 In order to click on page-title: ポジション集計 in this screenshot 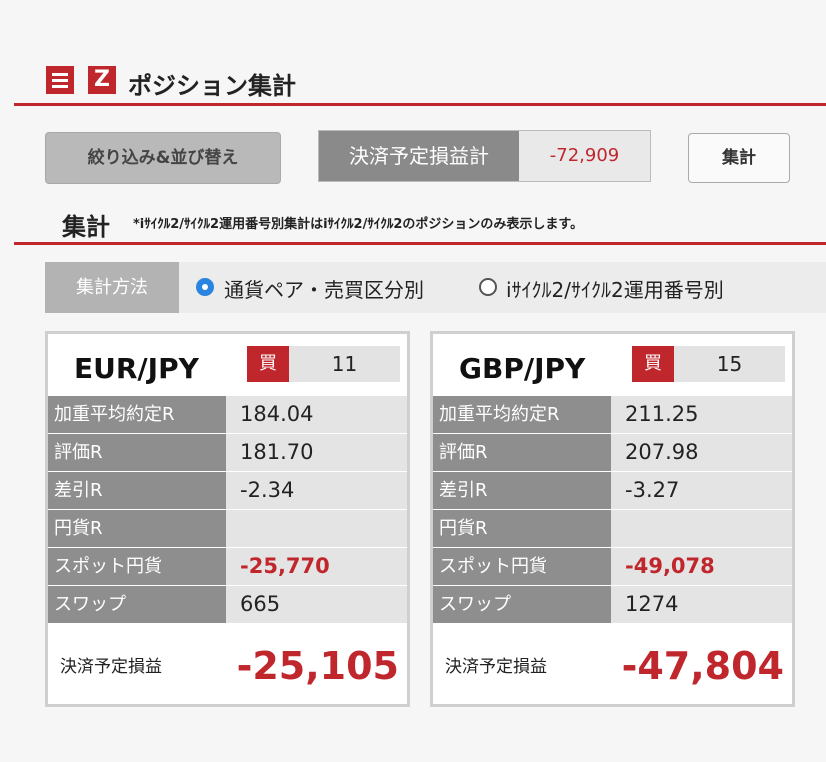, I will do `click(212, 86)`.